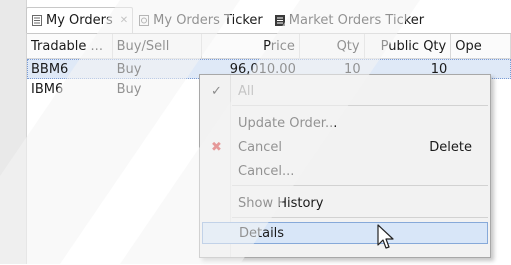  Describe the element at coordinates (260, 147) in the screenshot. I see `menu-item-label: Cancel` at that location.